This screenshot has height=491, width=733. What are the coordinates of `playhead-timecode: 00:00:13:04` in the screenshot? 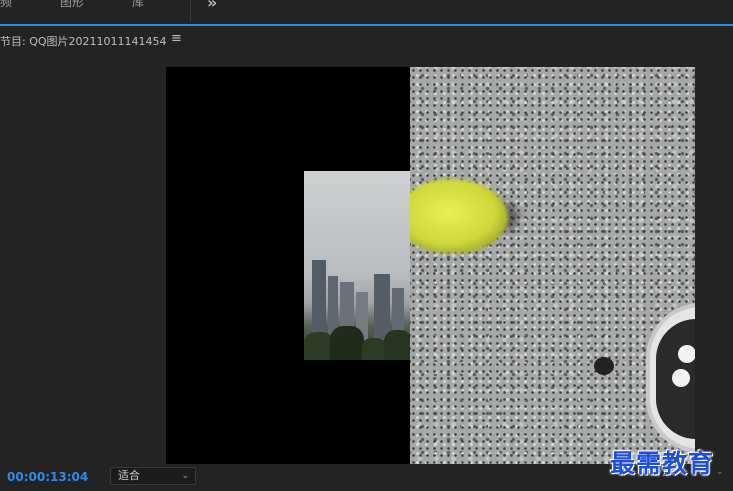 It's located at (47, 477).